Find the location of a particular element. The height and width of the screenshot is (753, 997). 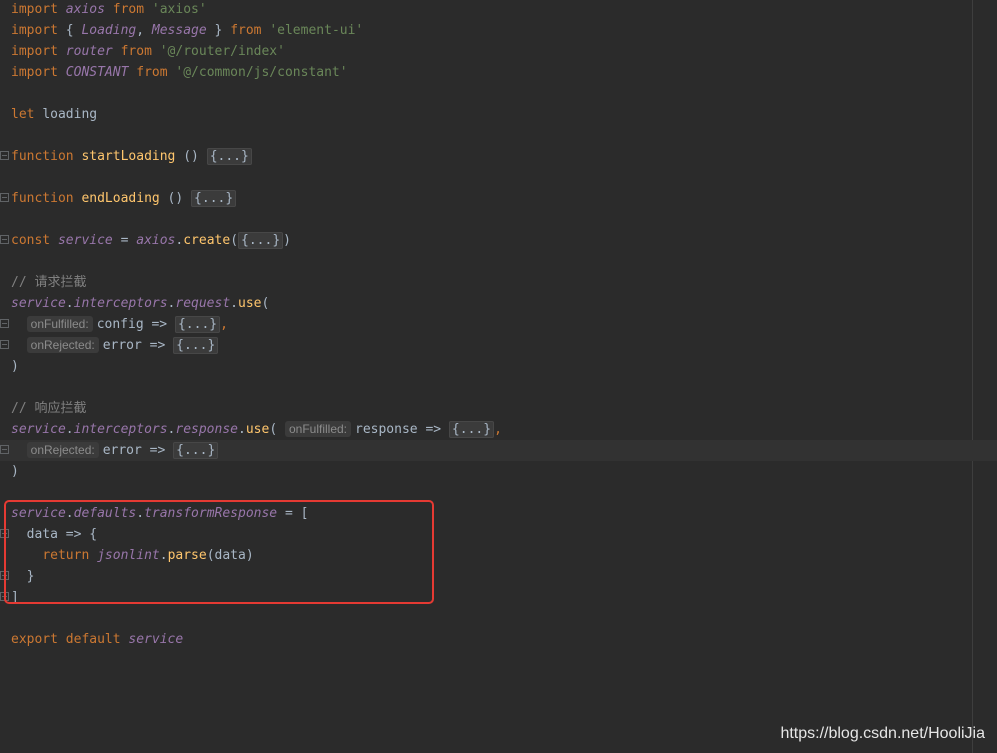

code-token: startLoading is located at coordinates (128, 156).